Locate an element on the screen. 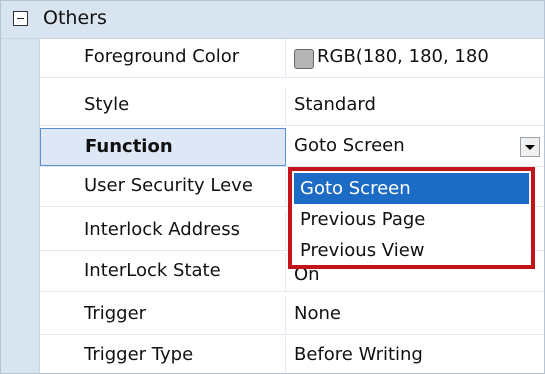 This screenshot has height=374, width=545. property-value-cell: Before Writing is located at coordinates (415, 355).